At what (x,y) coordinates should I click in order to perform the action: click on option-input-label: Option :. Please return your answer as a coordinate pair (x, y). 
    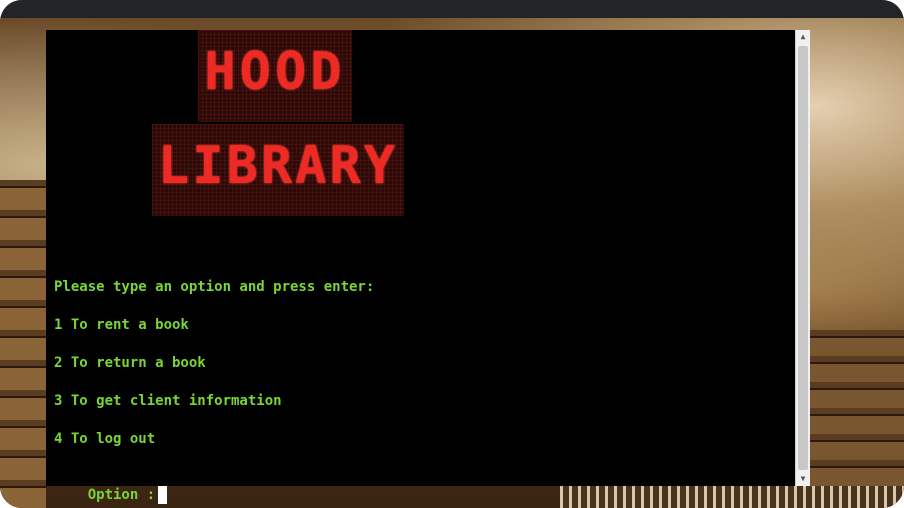
    Looking at the image, I should click on (121, 495).